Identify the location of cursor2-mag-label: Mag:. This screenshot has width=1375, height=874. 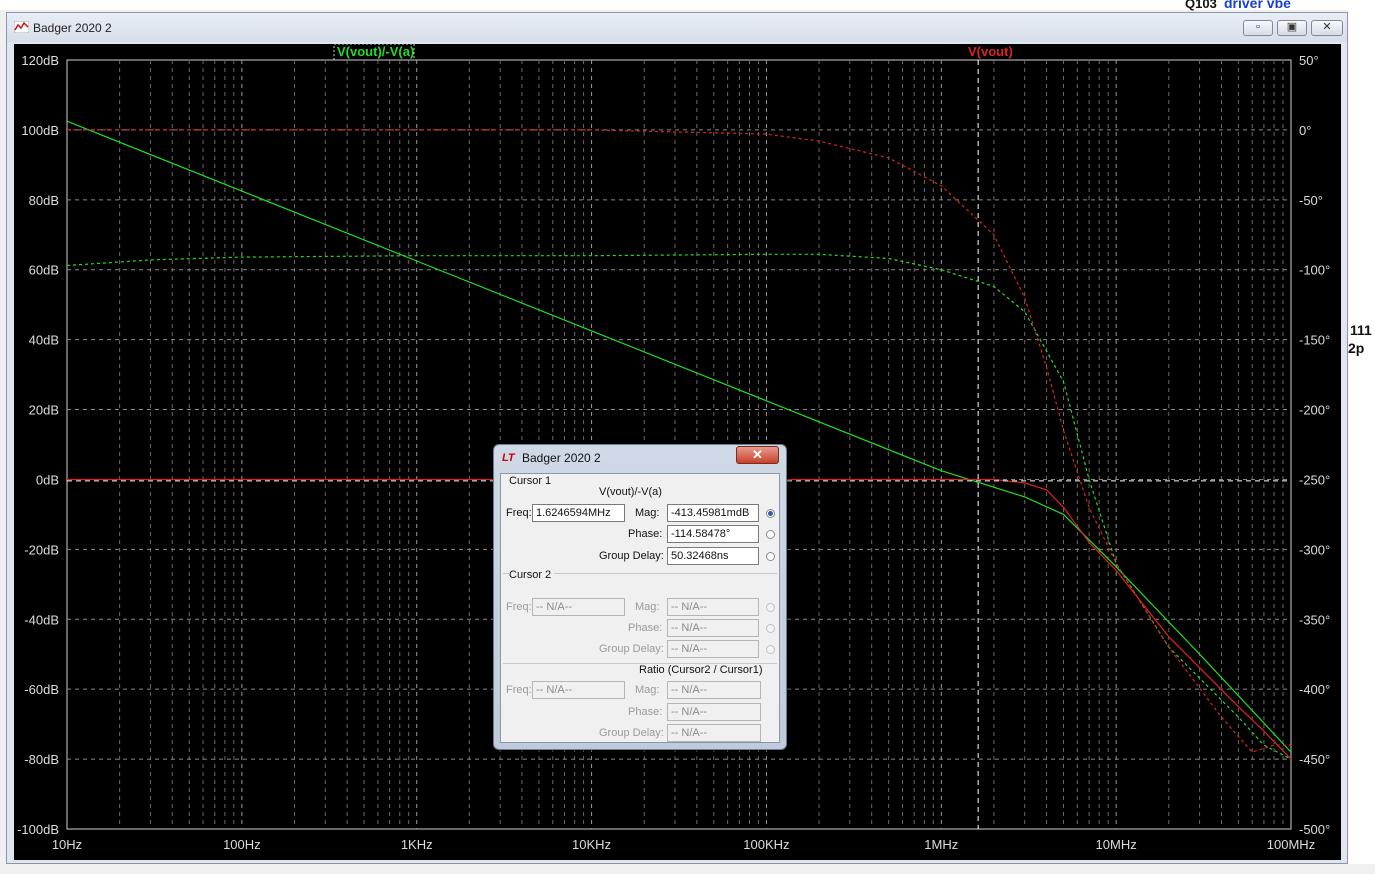
(647, 607).